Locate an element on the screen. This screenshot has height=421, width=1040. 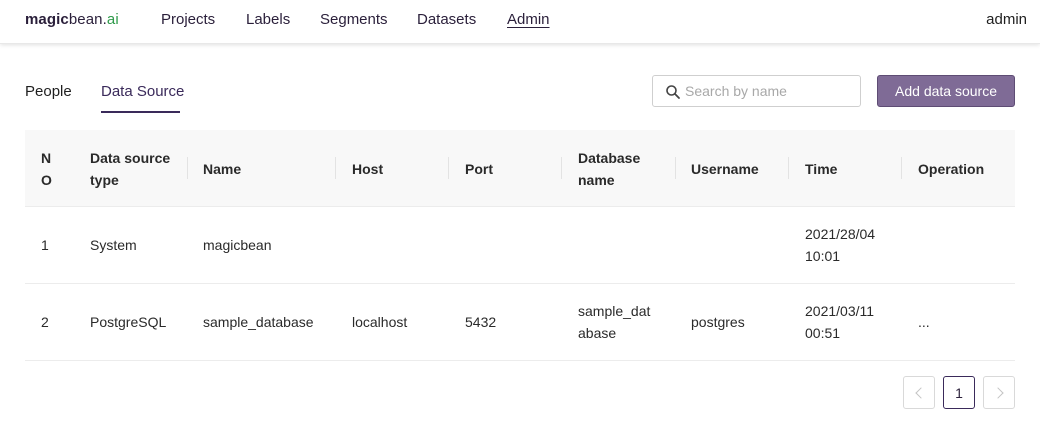
column-header-name: Name is located at coordinates (222, 168).